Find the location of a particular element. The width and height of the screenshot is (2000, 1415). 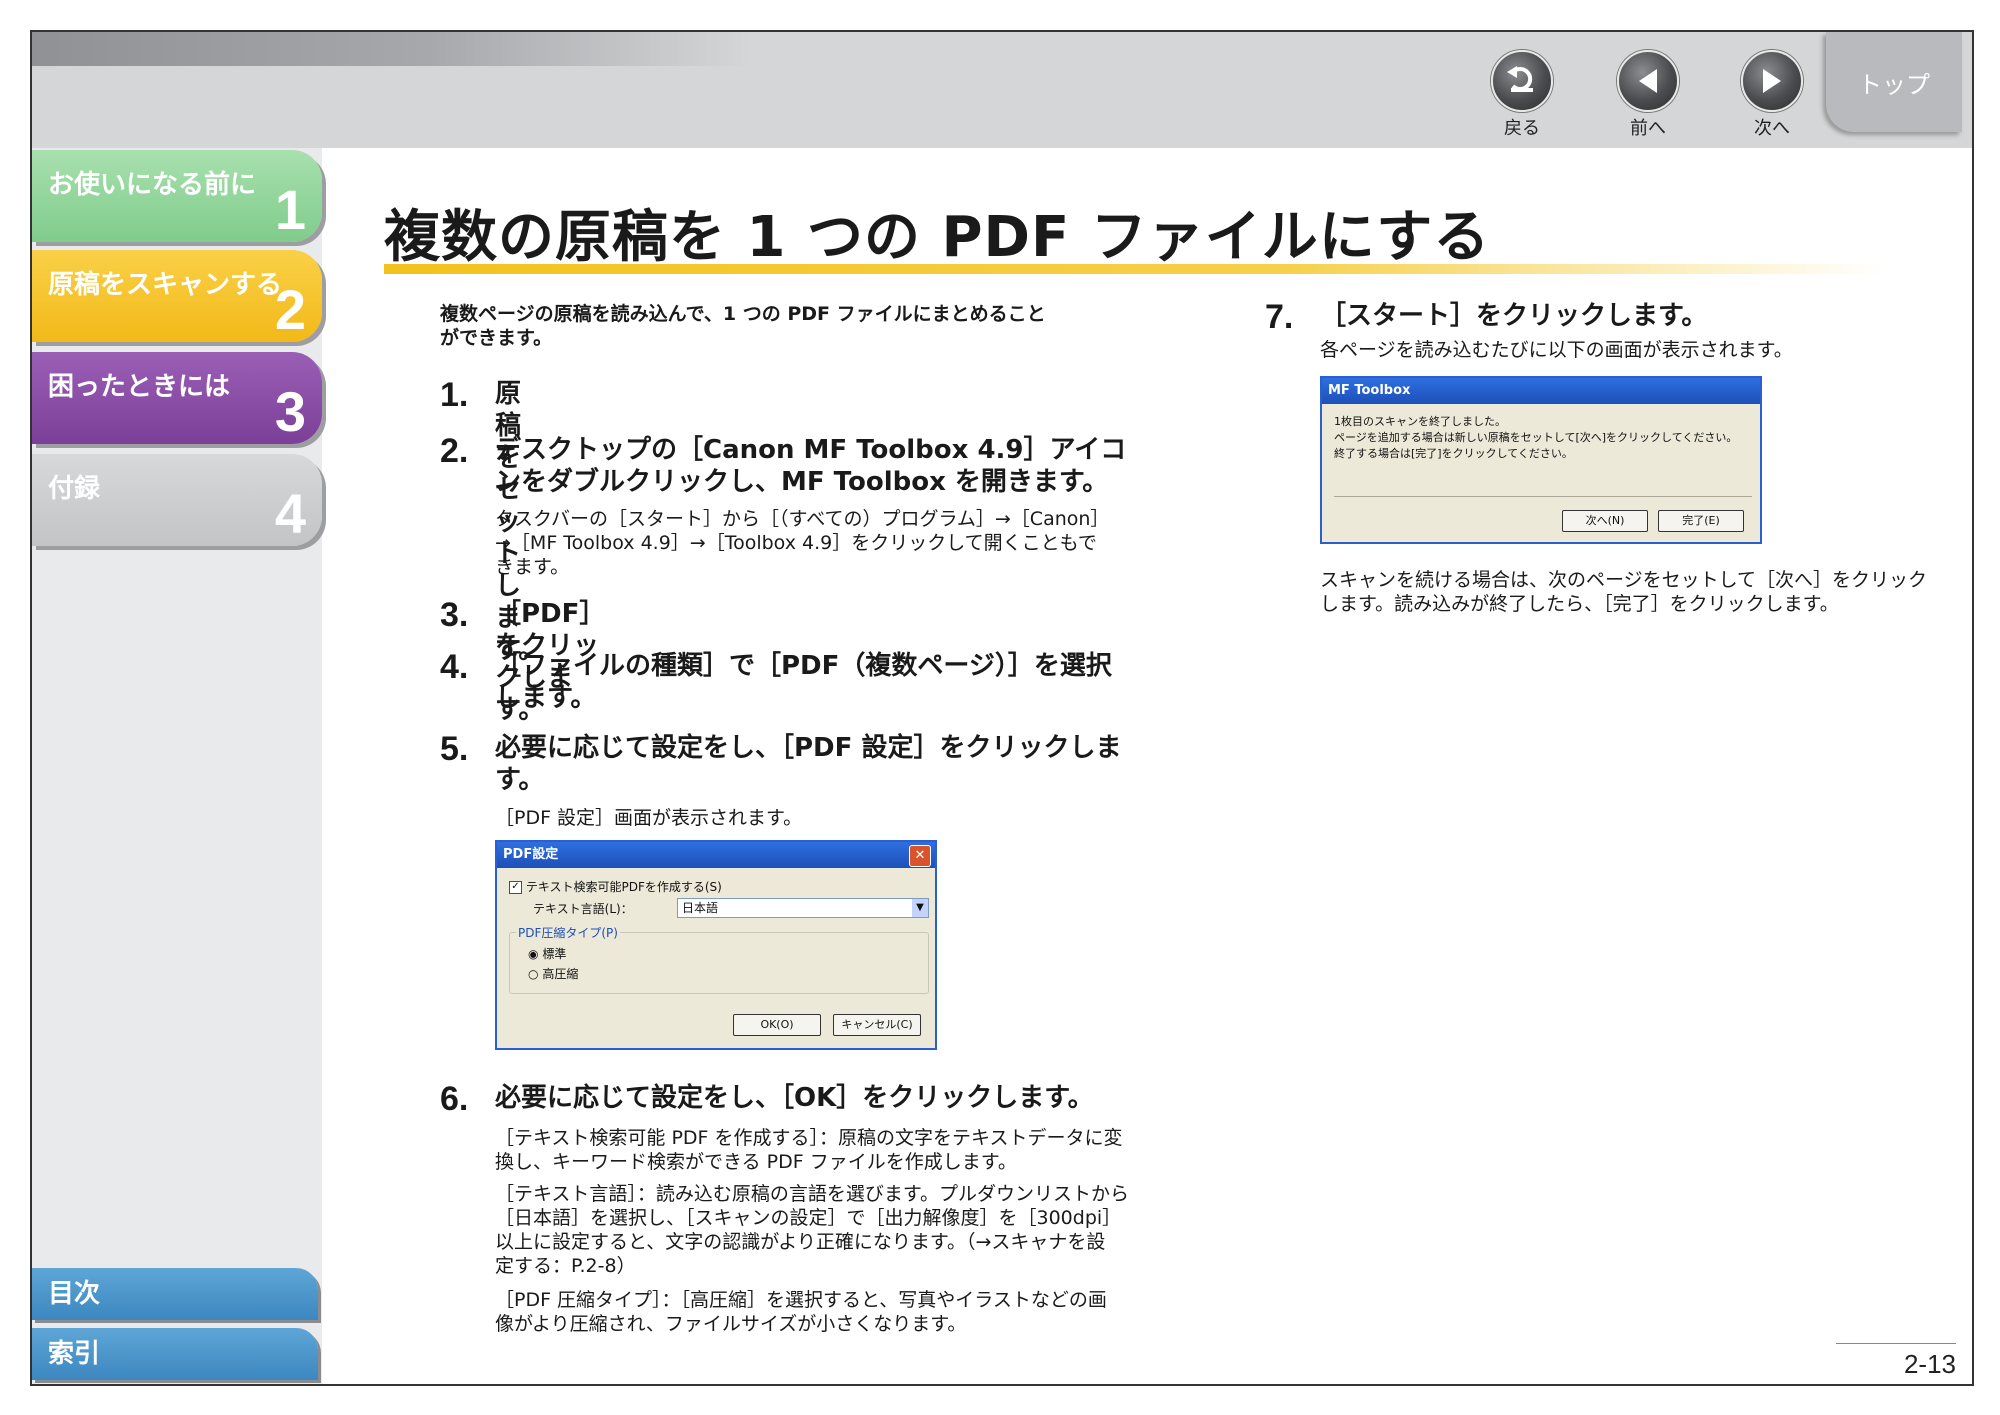

pdf-dialog-title: PDF設定 is located at coordinates (531, 854).